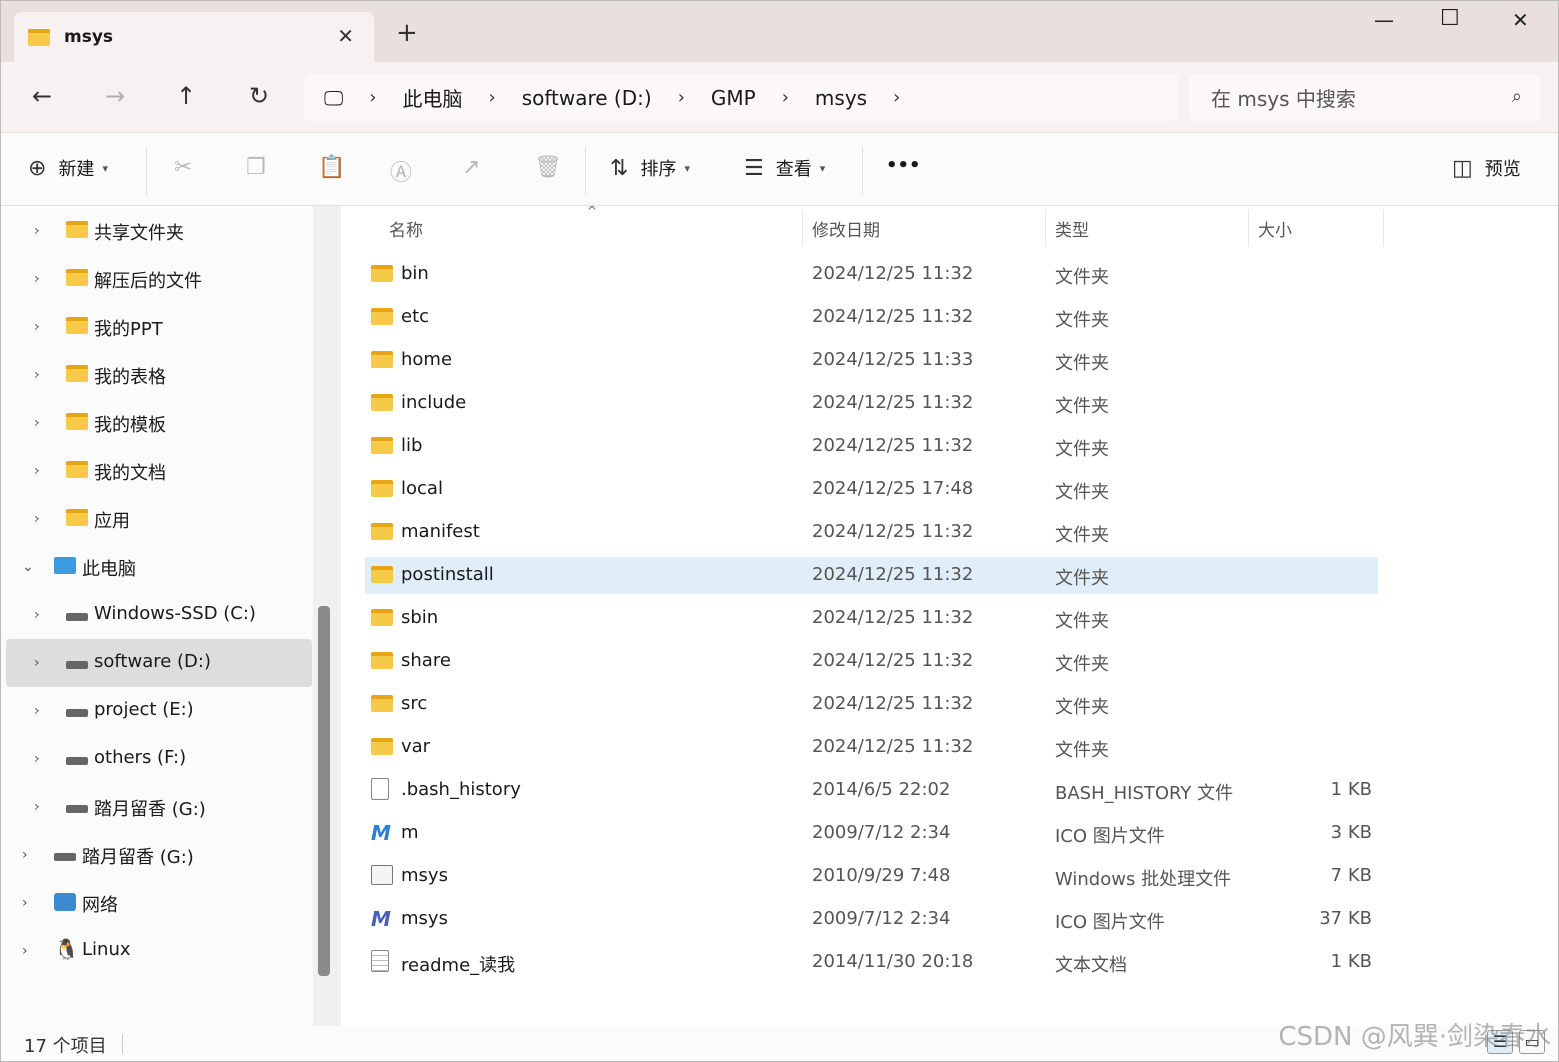  Describe the element at coordinates (146, 171) in the screenshot. I see `toolbar-divider` at that location.